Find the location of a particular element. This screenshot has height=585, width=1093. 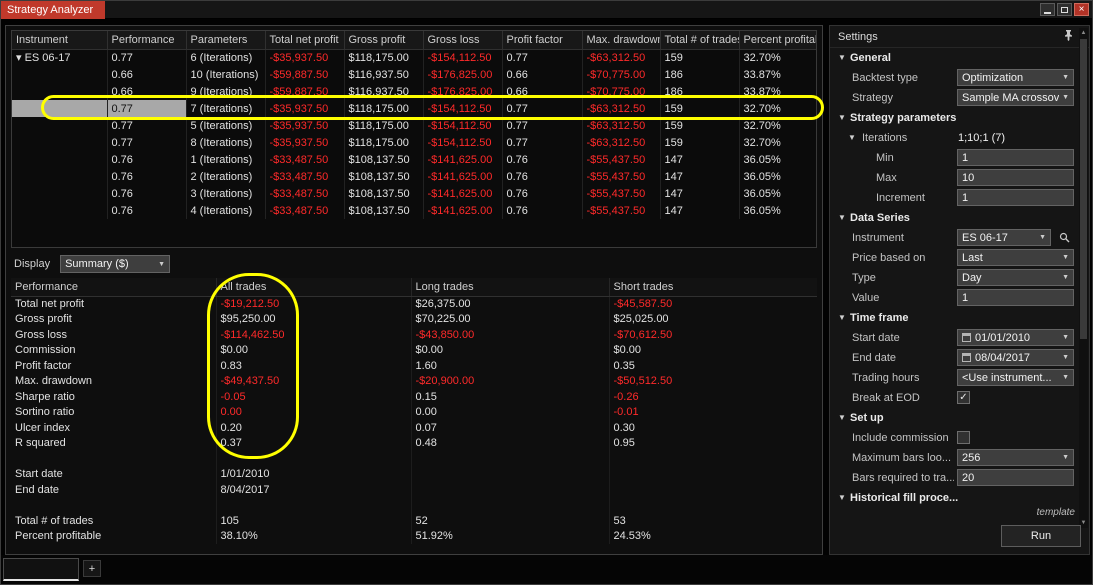

max-input: 10 is located at coordinates (1015, 177).